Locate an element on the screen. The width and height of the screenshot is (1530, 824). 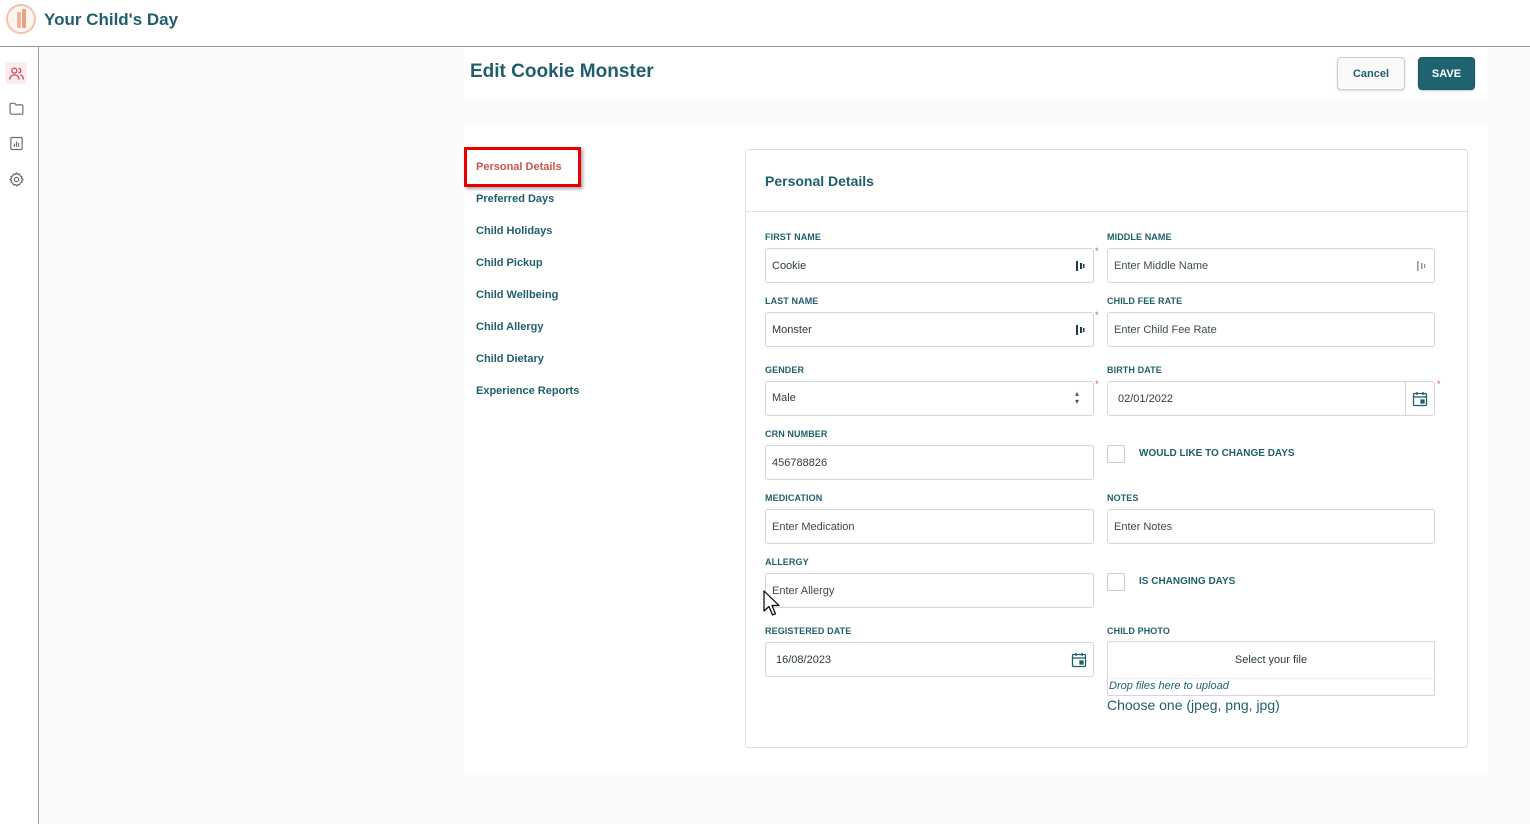
first-name-input is located at coordinates (929, 265).